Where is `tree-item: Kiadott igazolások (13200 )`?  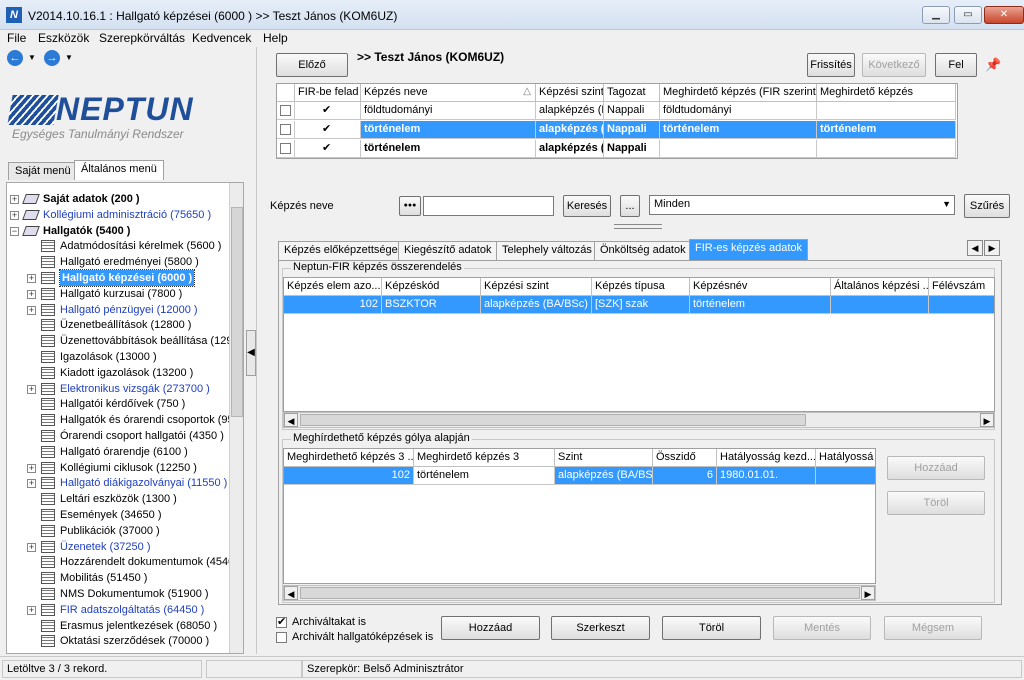 tree-item: Kiadott igazolások (13200 ) is located at coordinates (119, 373).